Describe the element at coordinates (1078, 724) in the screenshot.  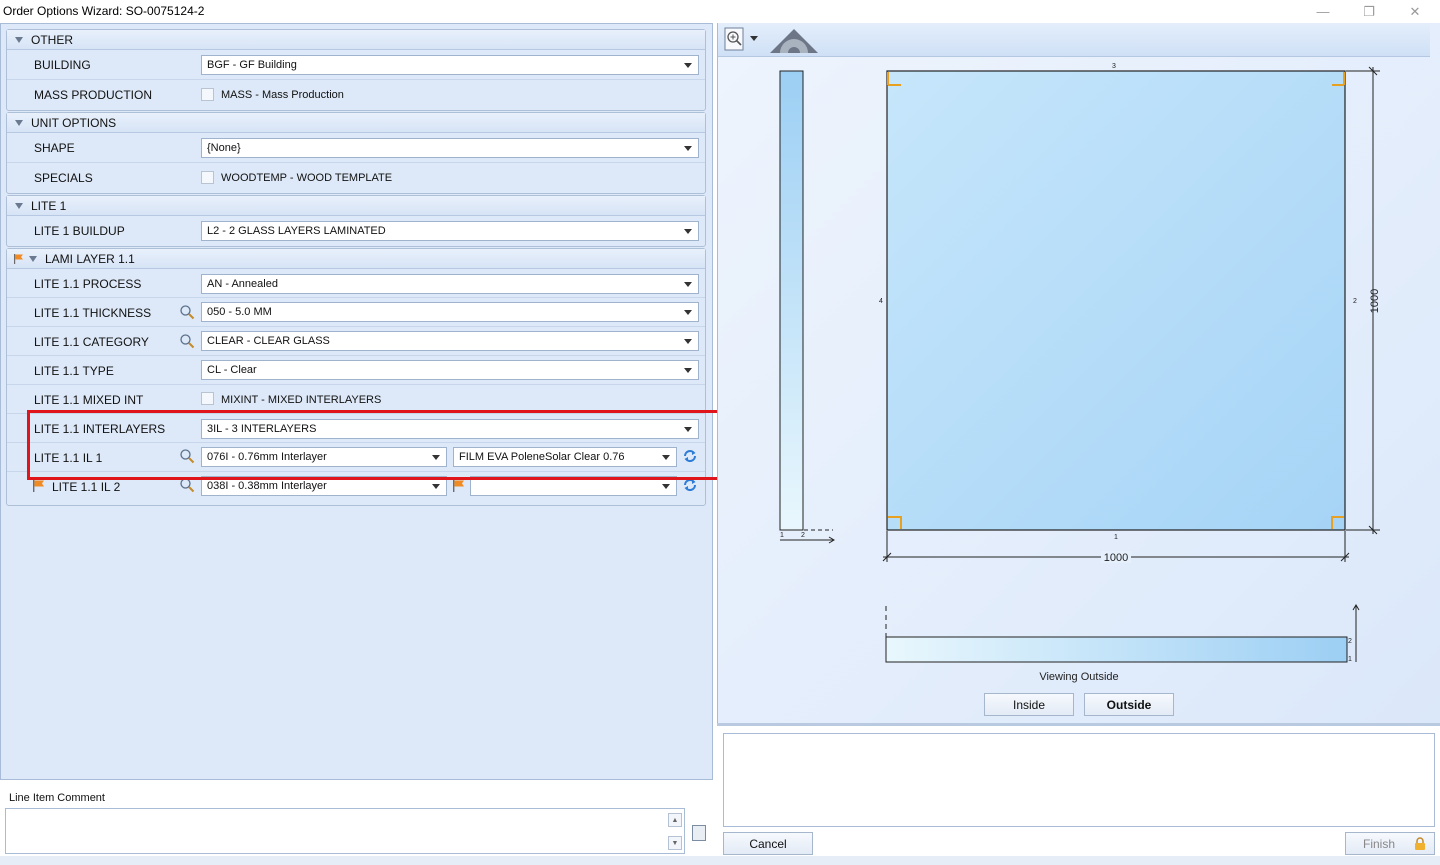
I see `pane-divider` at that location.